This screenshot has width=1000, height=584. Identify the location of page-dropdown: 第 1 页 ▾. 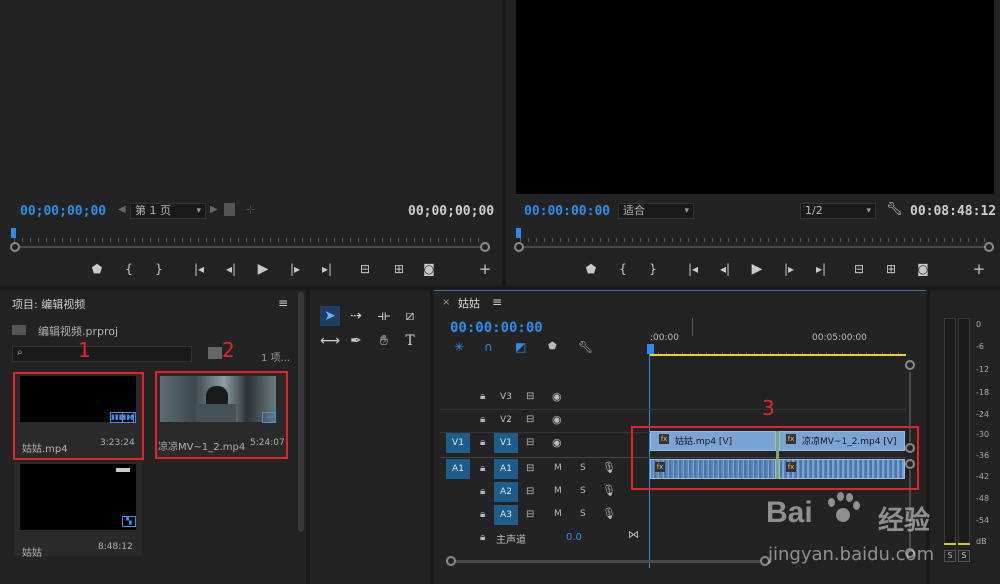
(168, 211).